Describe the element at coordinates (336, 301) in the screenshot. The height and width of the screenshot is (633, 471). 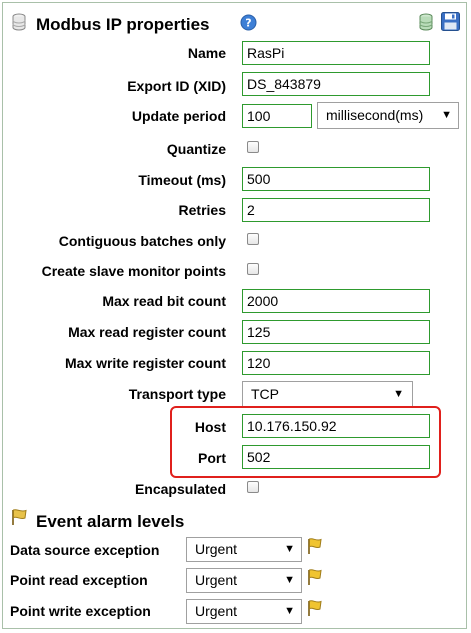
I see `max-read-bit-field: 2000` at that location.